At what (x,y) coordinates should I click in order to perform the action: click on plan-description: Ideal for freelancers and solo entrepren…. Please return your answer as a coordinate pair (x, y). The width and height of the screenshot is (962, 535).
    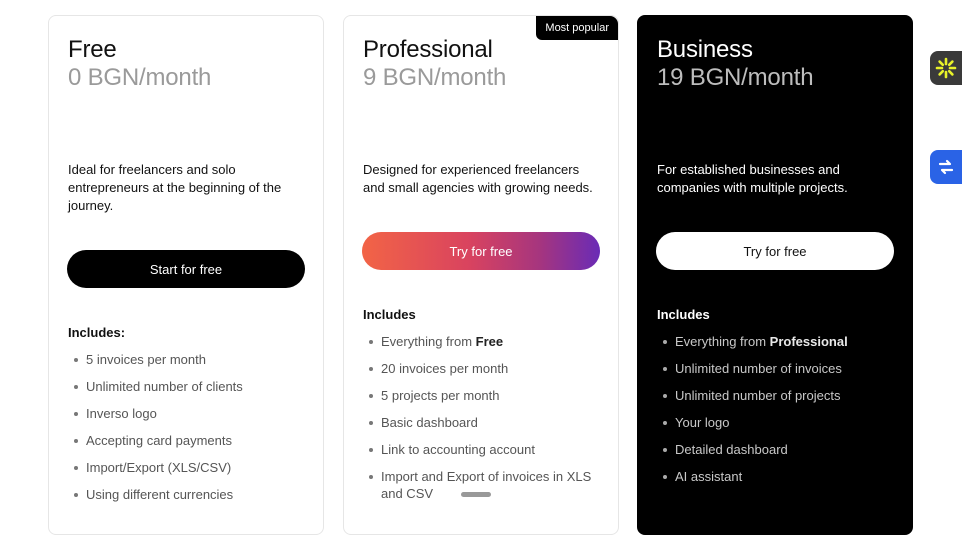
    Looking at the image, I should click on (175, 187).